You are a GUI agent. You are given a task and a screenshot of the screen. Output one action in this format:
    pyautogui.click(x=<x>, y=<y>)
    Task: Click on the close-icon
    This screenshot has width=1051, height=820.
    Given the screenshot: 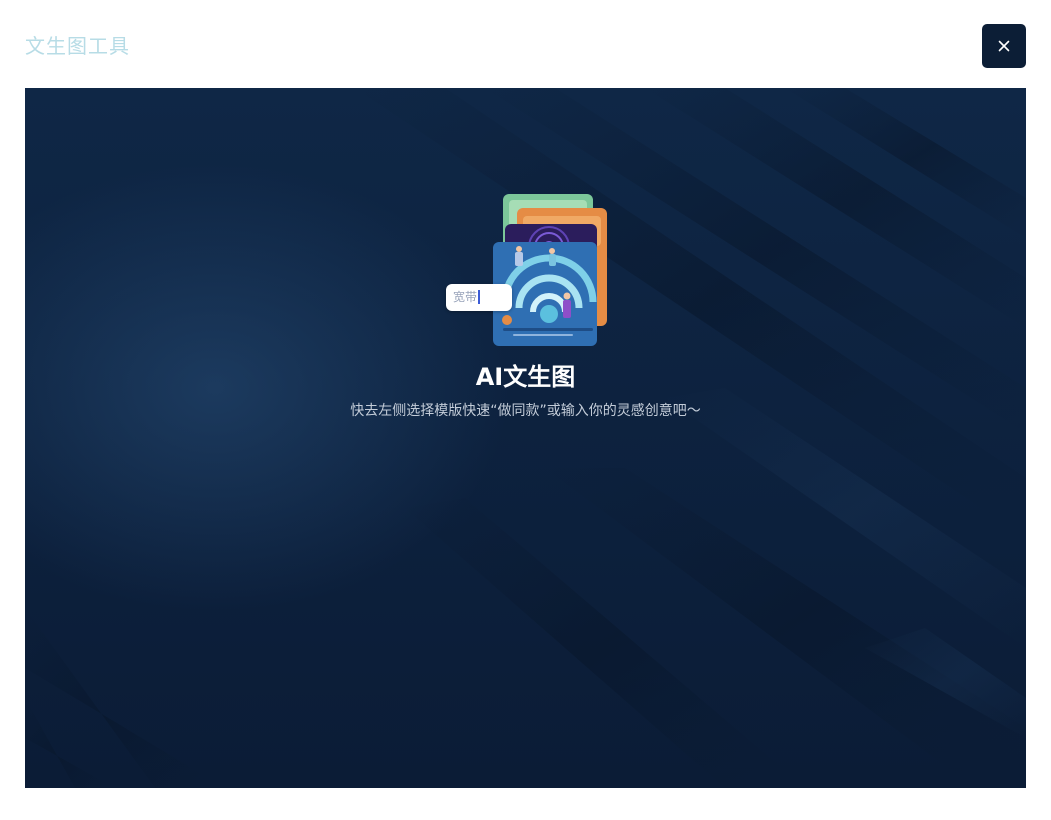 What is the action you would take?
    pyautogui.click(x=1004, y=46)
    